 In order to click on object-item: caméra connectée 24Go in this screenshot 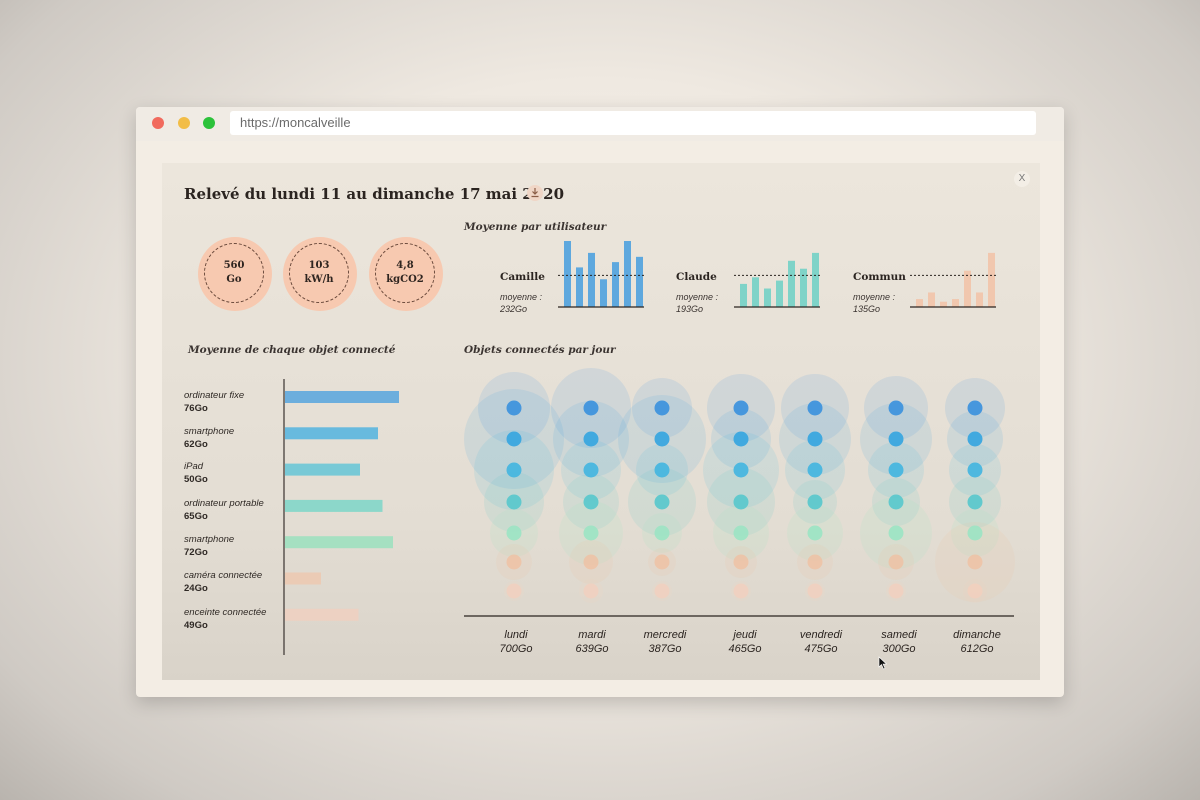, I will do `click(234, 582)`.